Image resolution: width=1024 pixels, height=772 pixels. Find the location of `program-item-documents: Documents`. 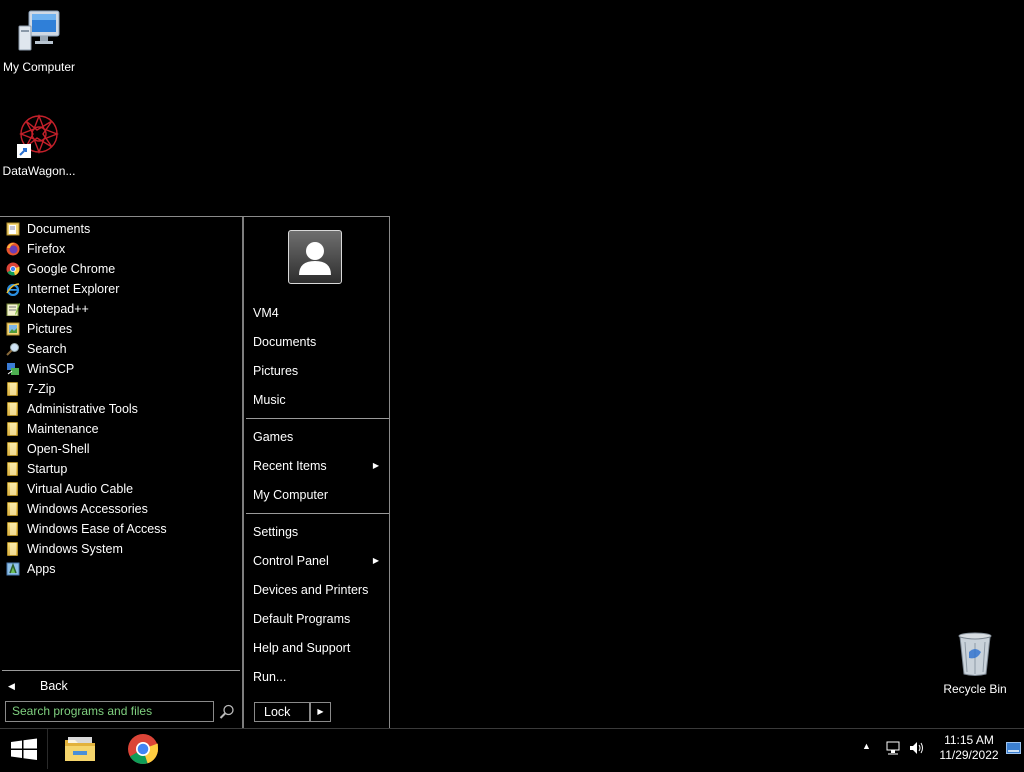

program-item-documents: Documents is located at coordinates (121, 229).